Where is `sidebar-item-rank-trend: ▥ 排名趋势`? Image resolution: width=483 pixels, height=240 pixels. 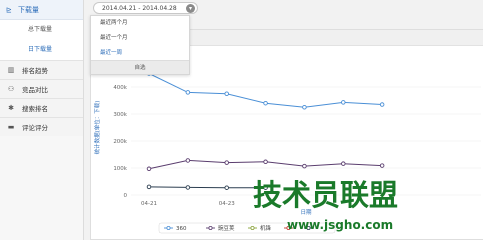
sidebar-item-rank-trend: ▥ 排名趋势 is located at coordinates (41, 69).